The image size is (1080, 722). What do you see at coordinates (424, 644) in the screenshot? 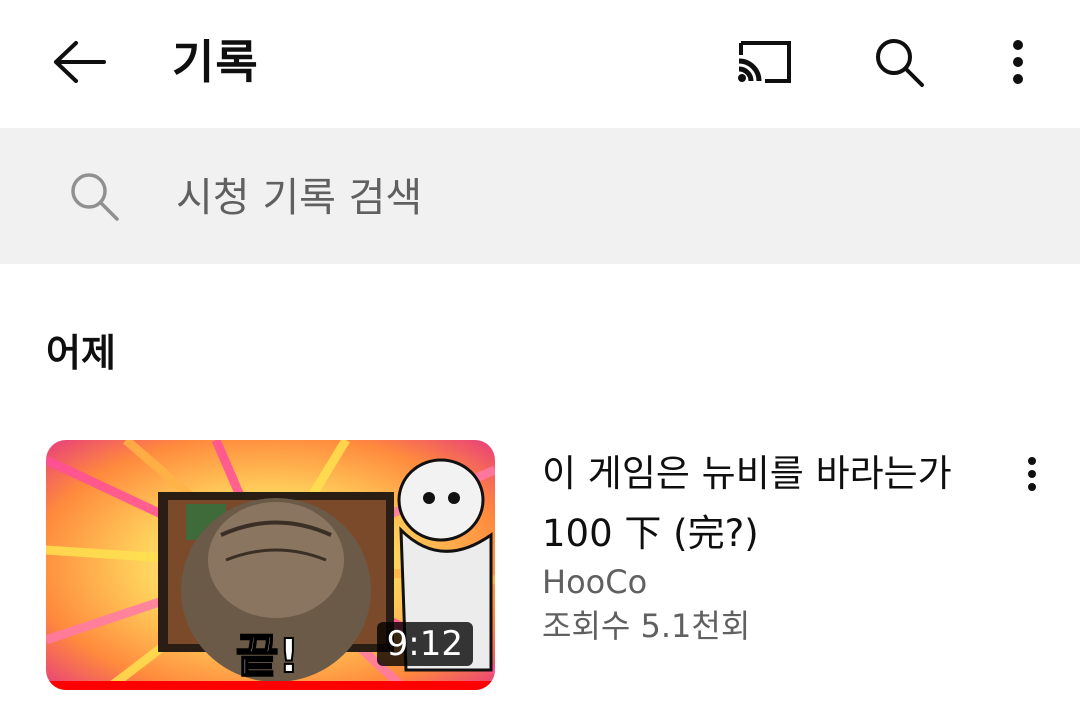
I see `video-duration: 9:12` at bounding box center [424, 644].